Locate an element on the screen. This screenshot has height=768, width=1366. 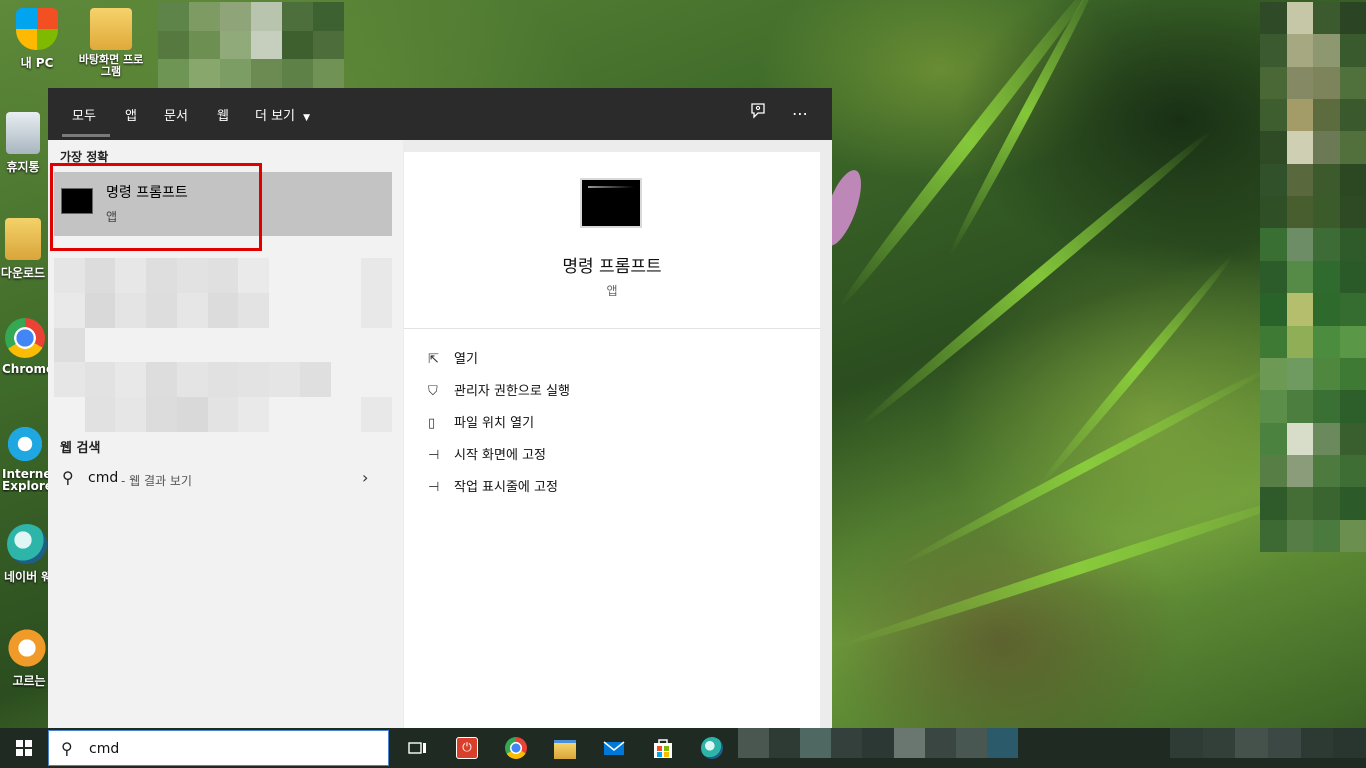
command-prompt-large-icon is located at coordinates (611, 203).